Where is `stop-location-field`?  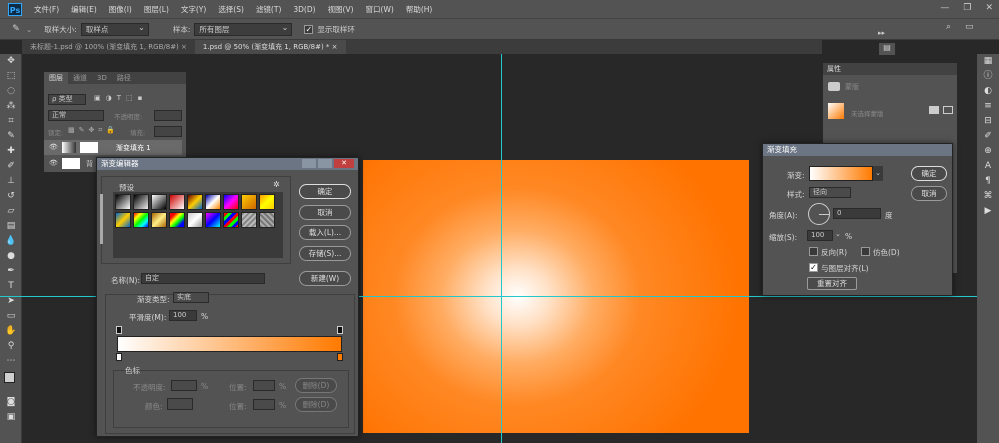 stop-location-field is located at coordinates (264, 385).